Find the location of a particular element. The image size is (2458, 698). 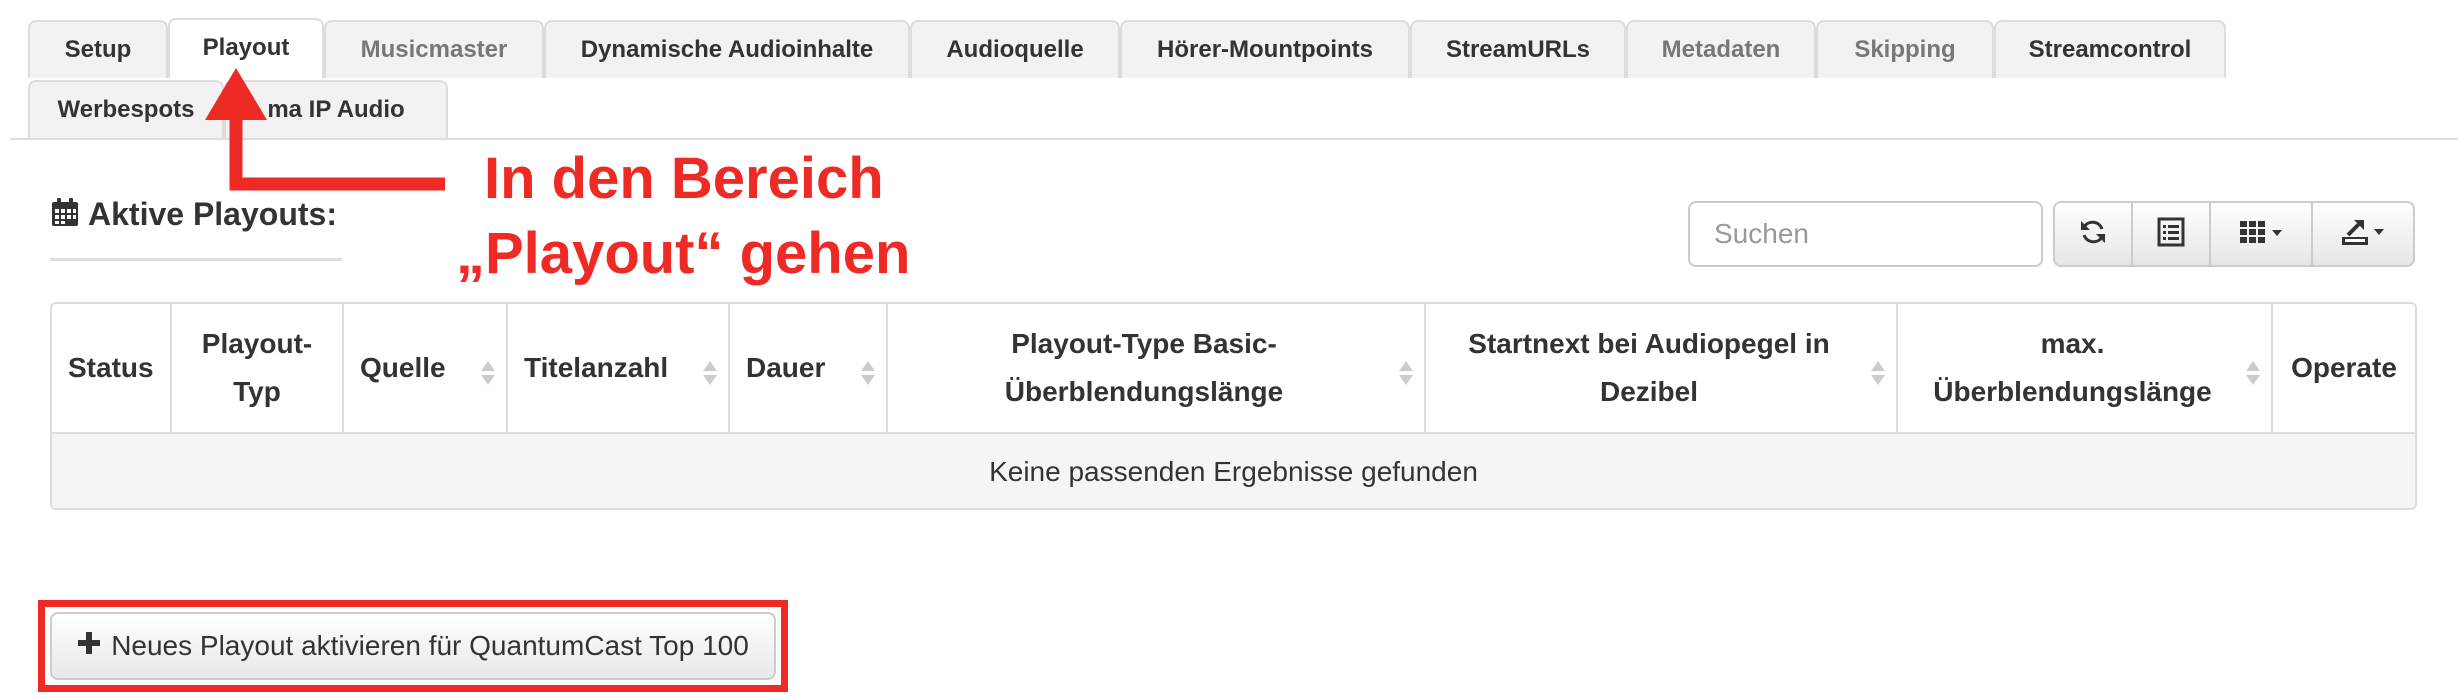

plus-icon is located at coordinates (89, 646).